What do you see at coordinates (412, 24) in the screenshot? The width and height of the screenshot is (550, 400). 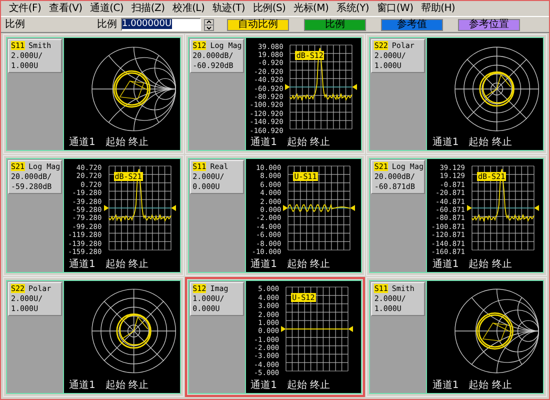 I see `toolbar-button: 参考值` at bounding box center [412, 24].